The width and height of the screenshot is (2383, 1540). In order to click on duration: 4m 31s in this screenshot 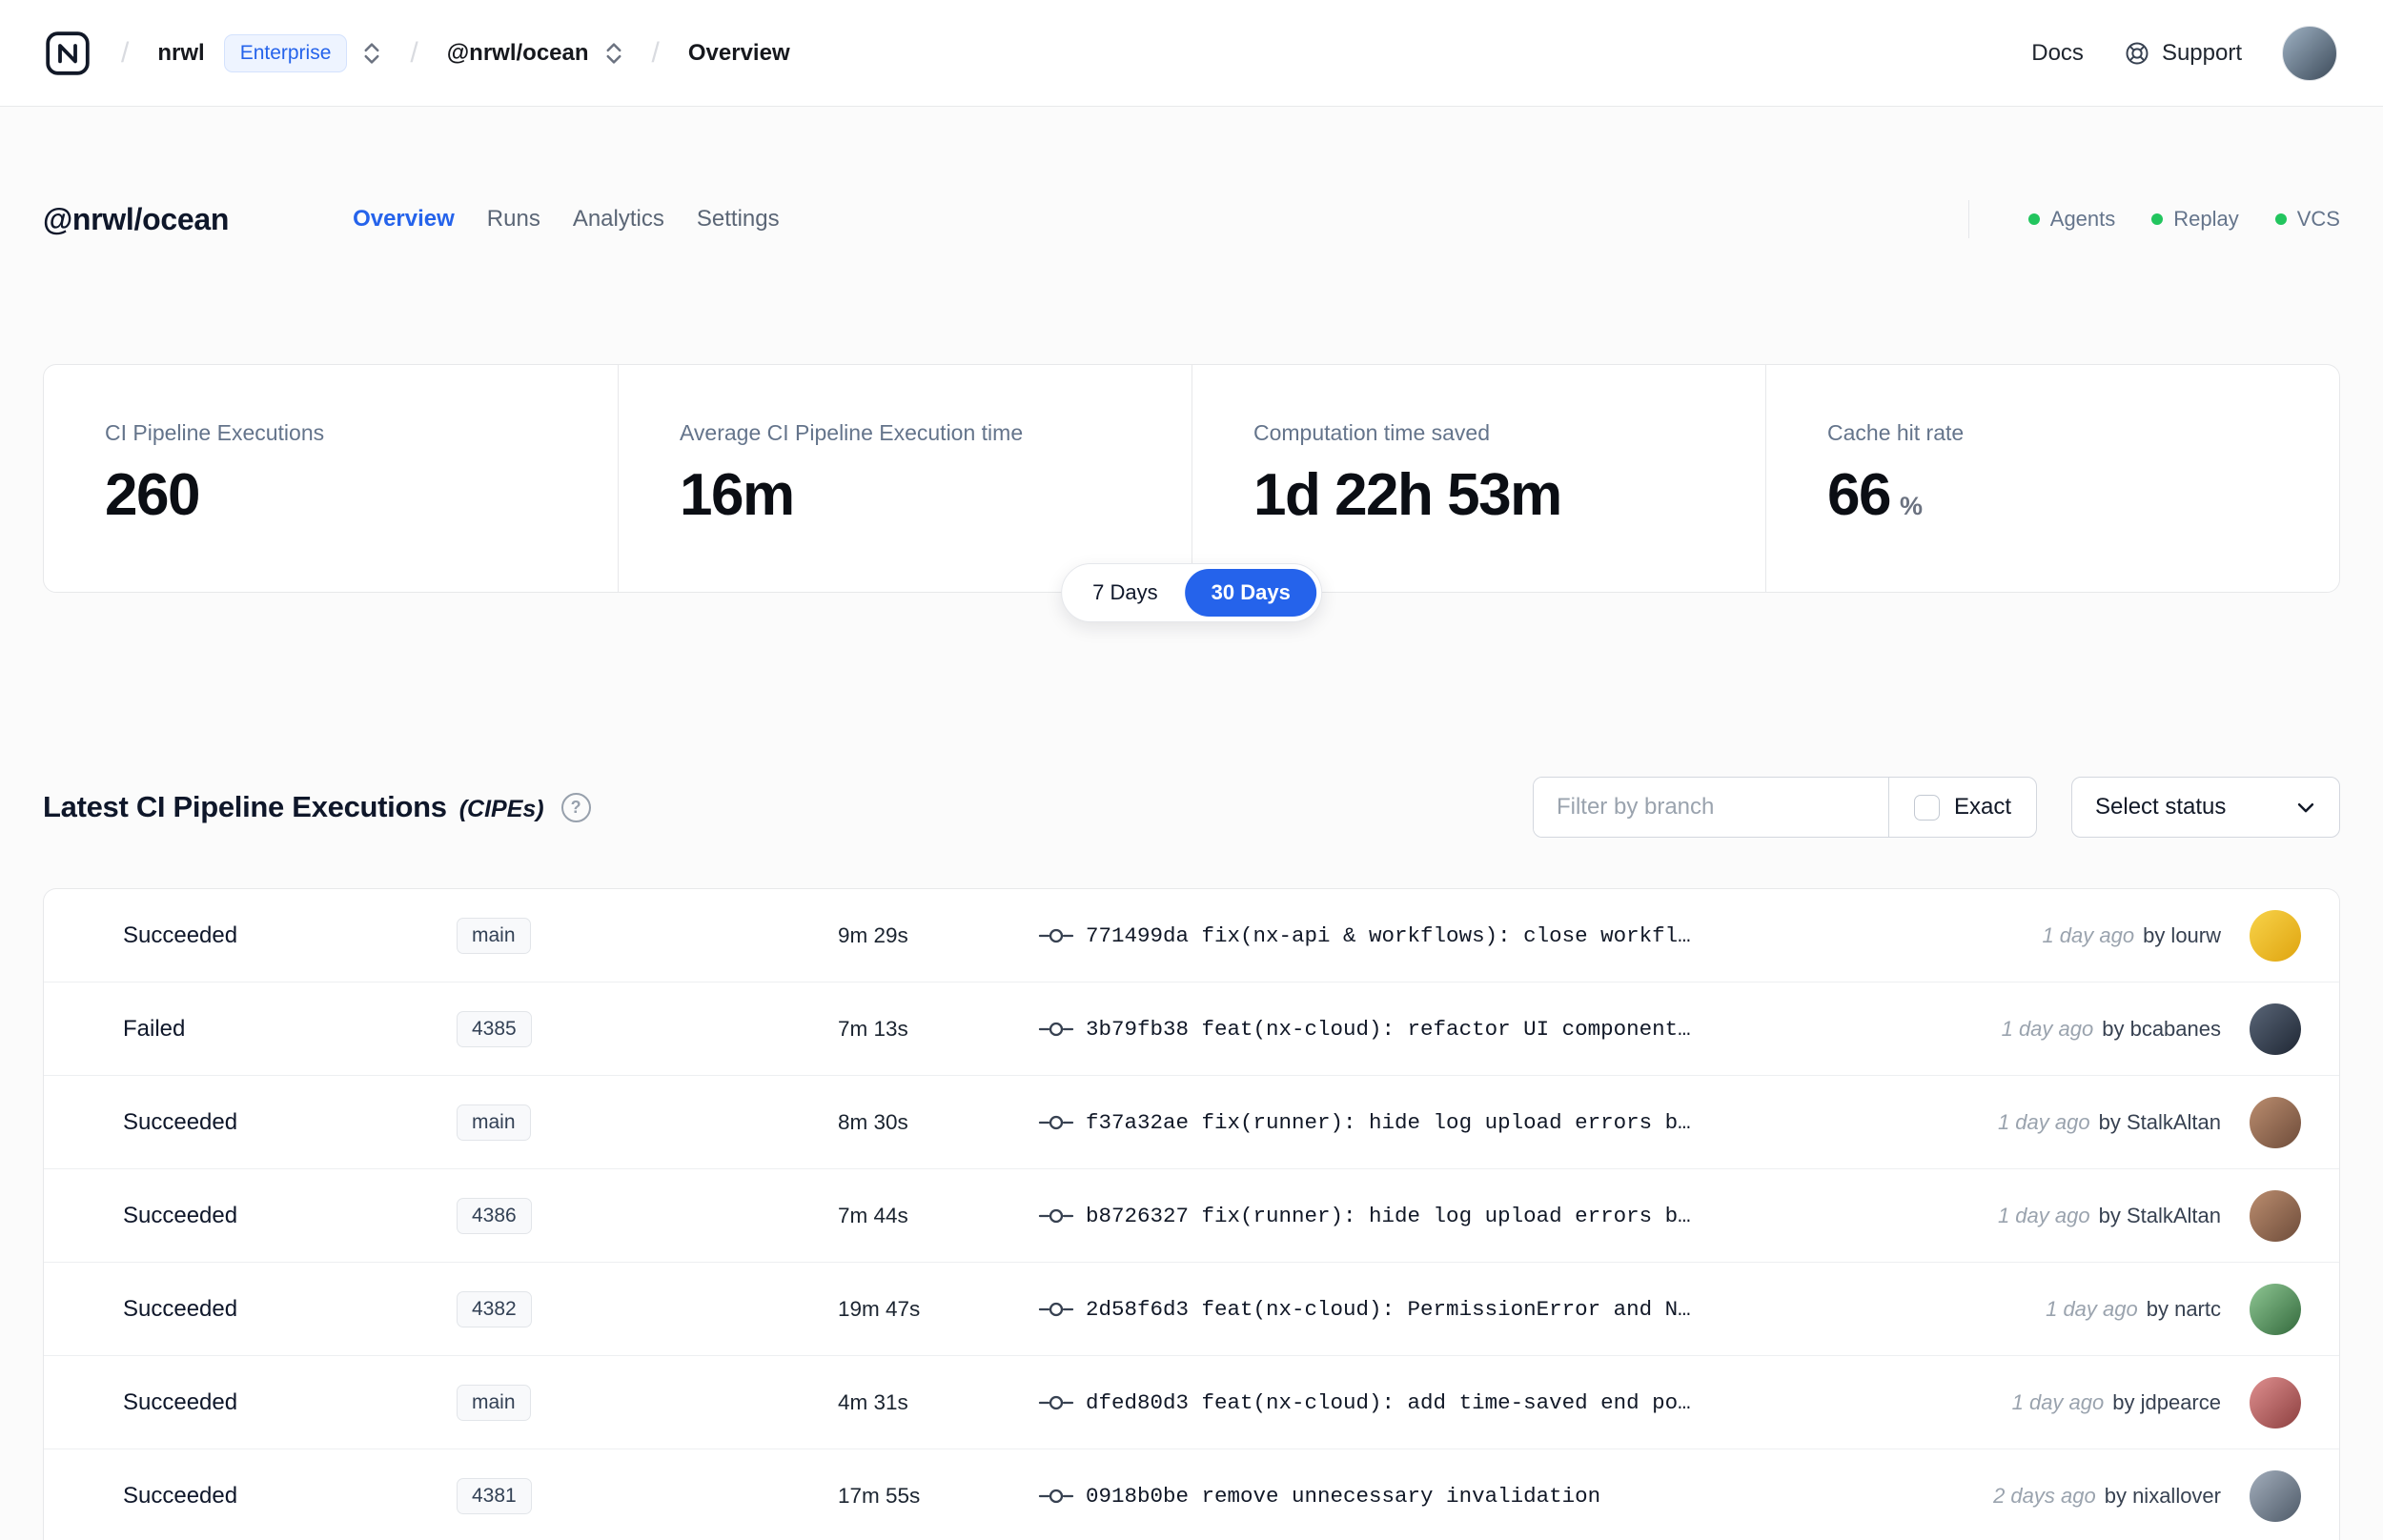, I will do `click(873, 1401)`.